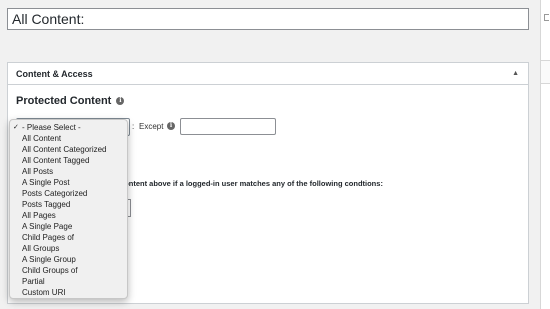 This screenshot has width=550, height=309. I want to click on dropdown-option: Child Groups of, so click(68, 270).